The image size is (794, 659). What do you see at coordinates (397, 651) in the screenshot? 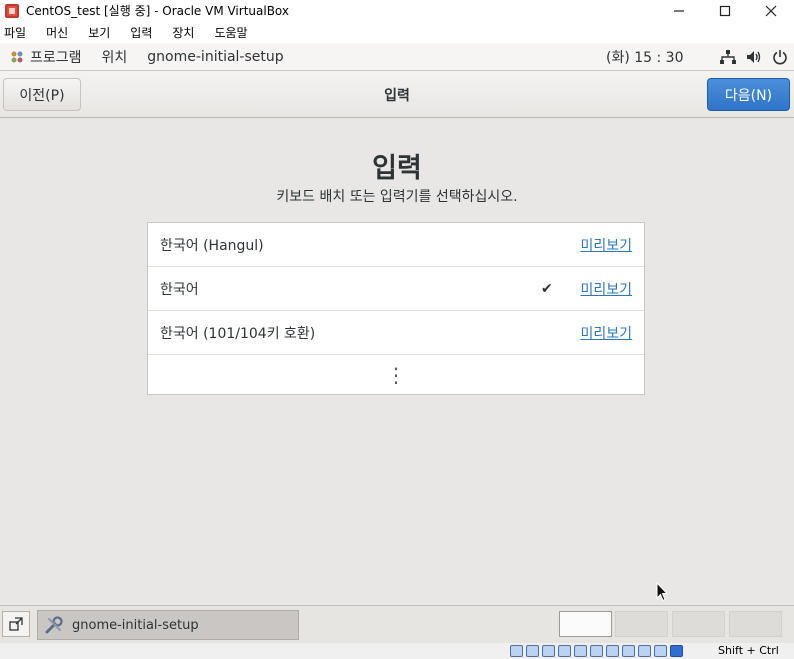
I see `vbox-status-bar: Shift + Ctrl` at bounding box center [397, 651].